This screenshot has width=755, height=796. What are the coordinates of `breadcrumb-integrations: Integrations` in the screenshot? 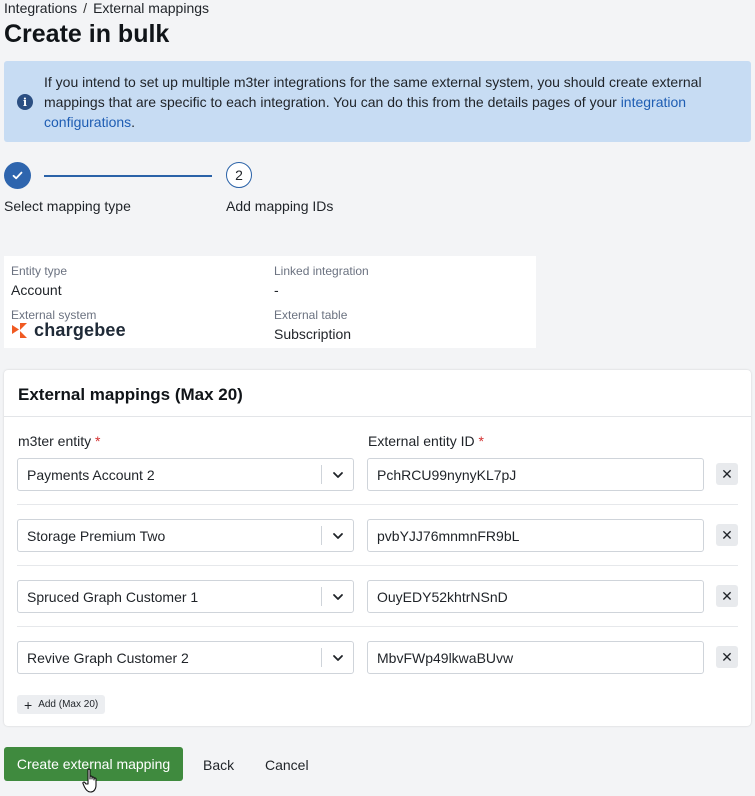 It's located at (40, 8).